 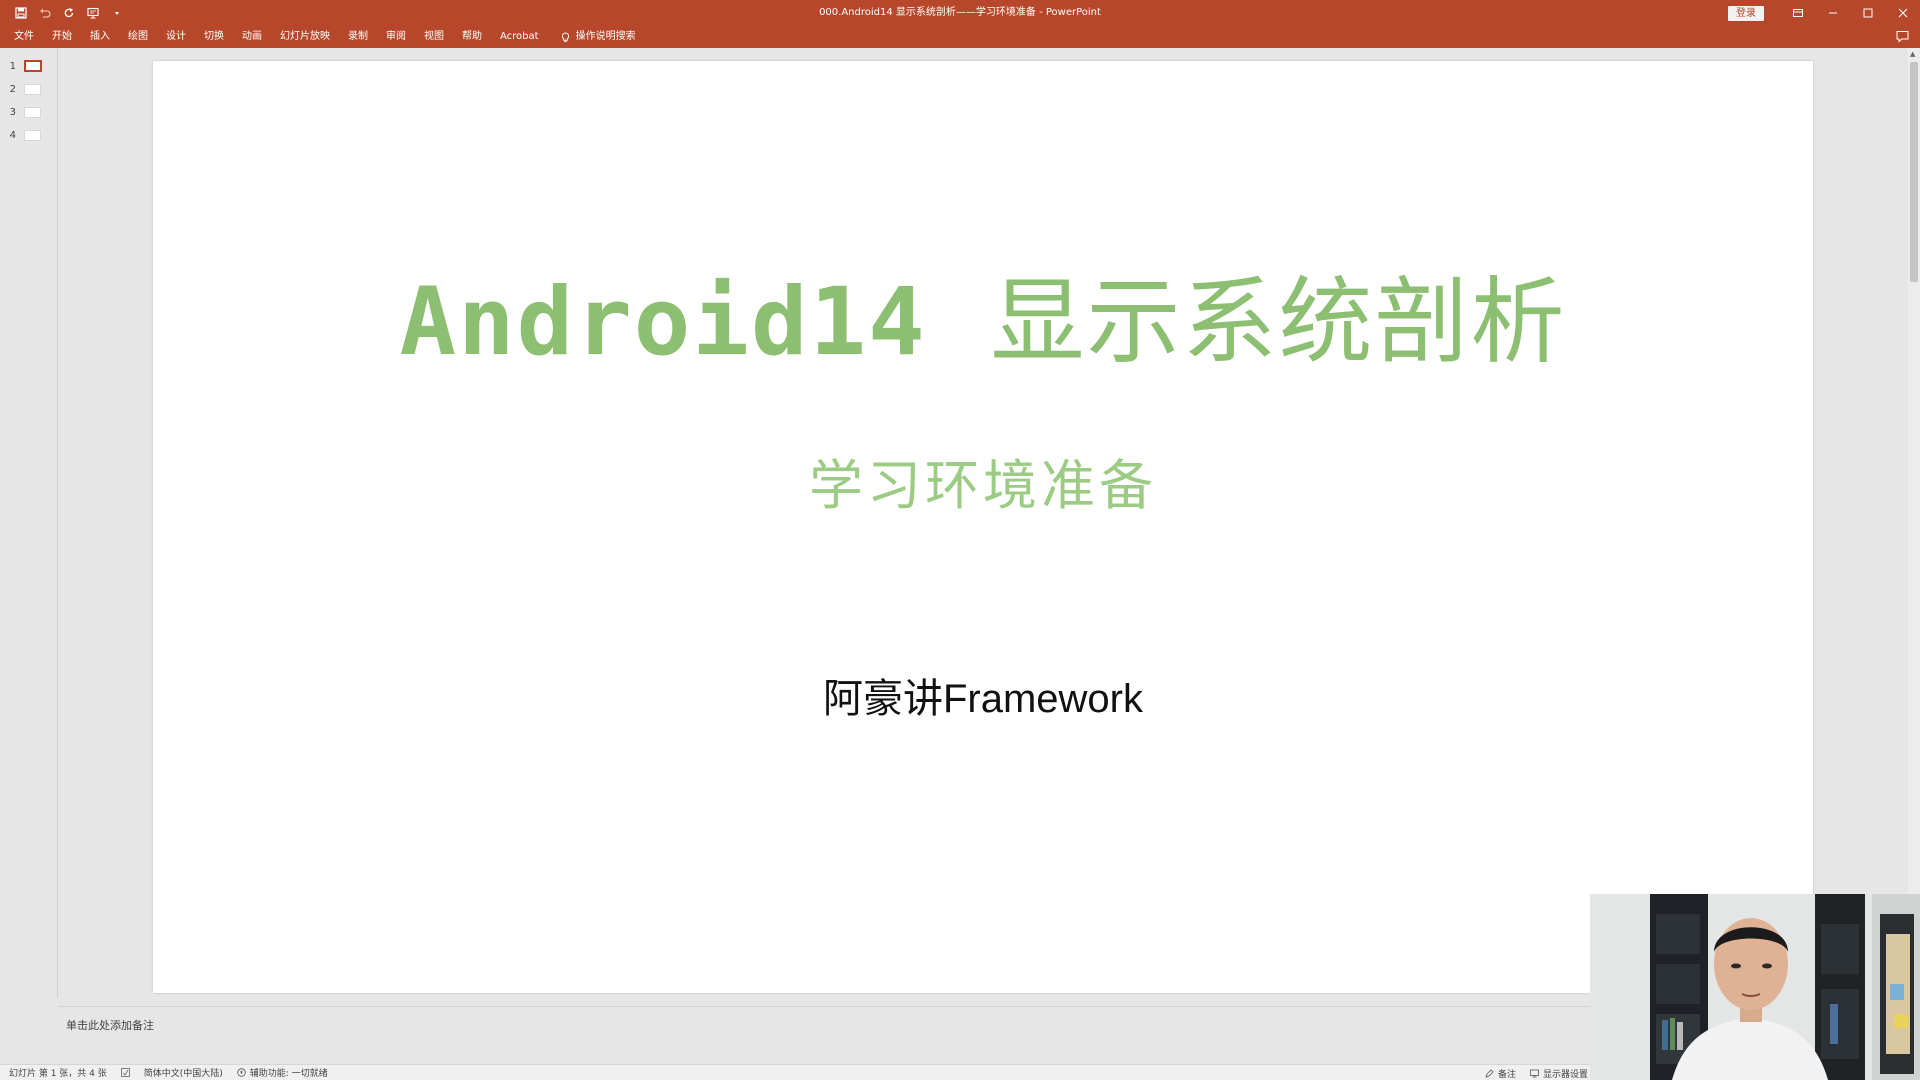 What do you see at coordinates (1914, 54) in the screenshot?
I see `scroll-up-icon: ▲` at bounding box center [1914, 54].